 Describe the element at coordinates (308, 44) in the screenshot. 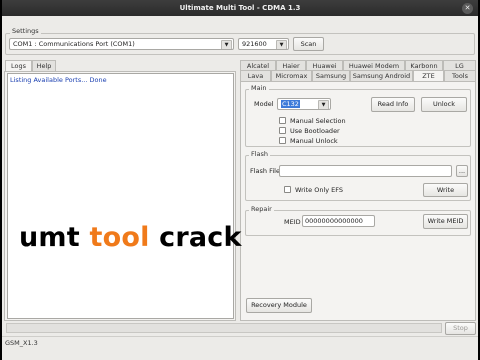

I see `scan-button: Scan` at that location.